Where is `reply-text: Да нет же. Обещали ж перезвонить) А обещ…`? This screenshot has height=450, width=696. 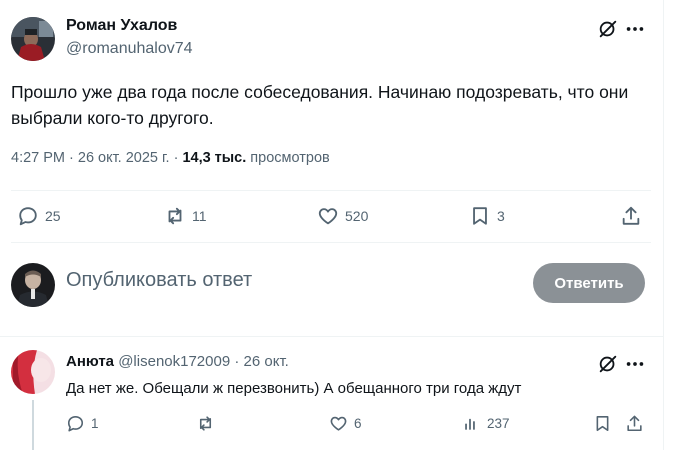 reply-text: Да нет же. Обещали ж перезвонить) А обещ… is located at coordinates (294, 388).